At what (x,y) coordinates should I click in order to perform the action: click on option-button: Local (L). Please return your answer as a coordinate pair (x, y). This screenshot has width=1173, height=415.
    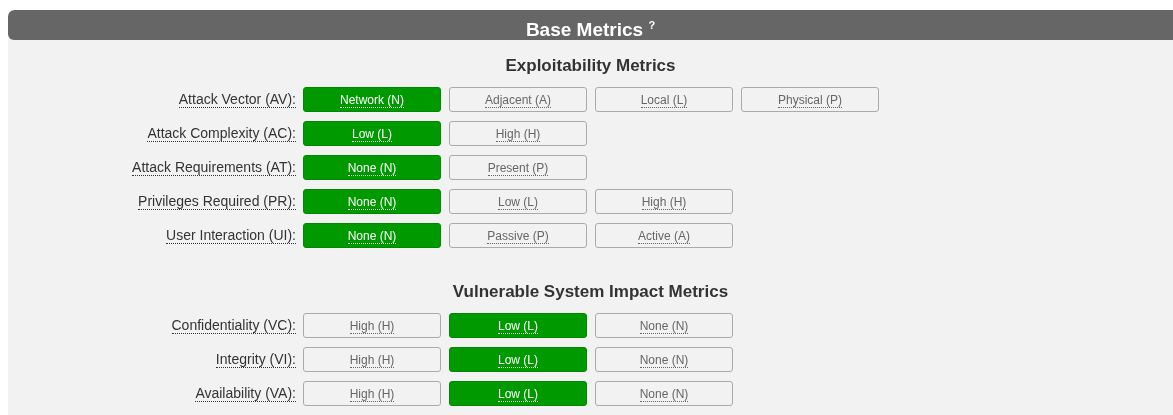
    Looking at the image, I should click on (664, 99).